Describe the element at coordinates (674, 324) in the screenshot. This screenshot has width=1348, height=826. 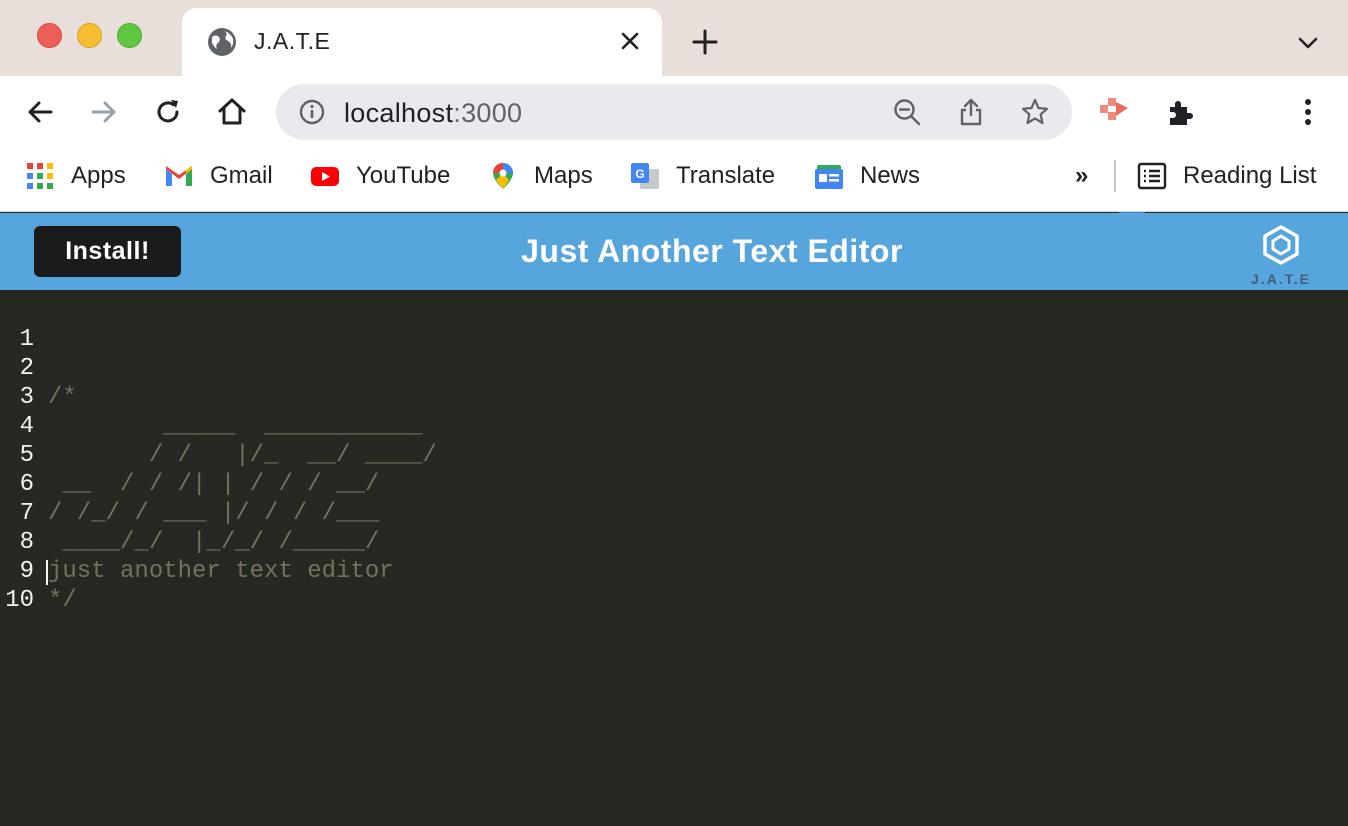
I see `code-line: 1` at that location.